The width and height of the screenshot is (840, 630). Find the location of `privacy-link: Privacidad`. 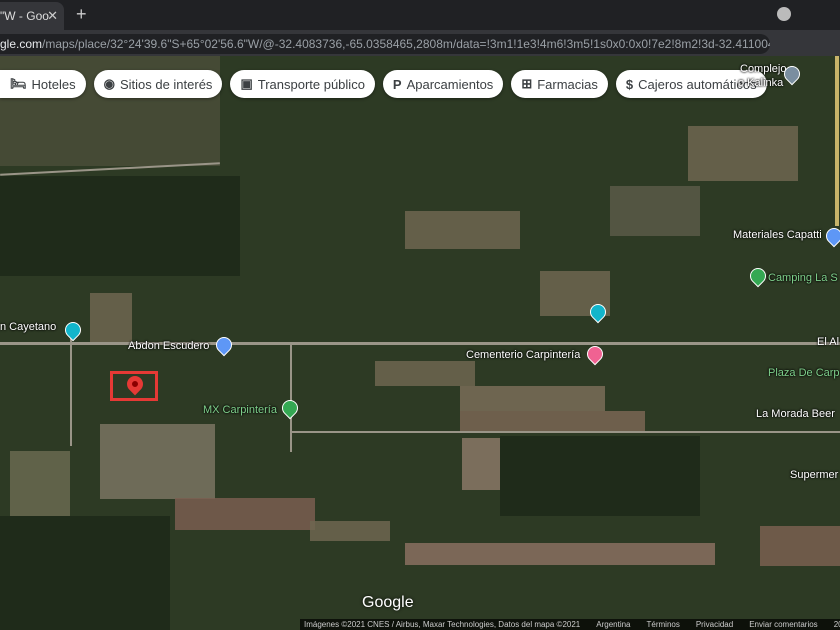

privacy-link: Privacidad is located at coordinates (714, 624).